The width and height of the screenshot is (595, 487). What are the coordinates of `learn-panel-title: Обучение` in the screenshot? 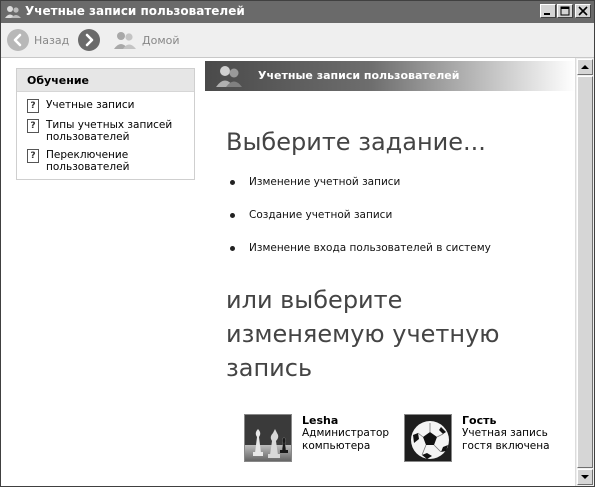 It's located at (58, 80).